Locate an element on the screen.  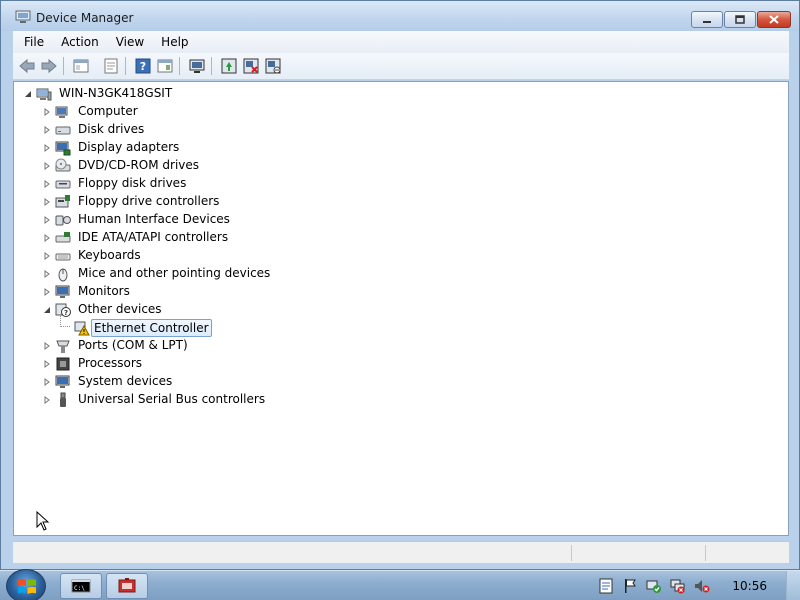
dvd-drive-icon is located at coordinates (63, 165).